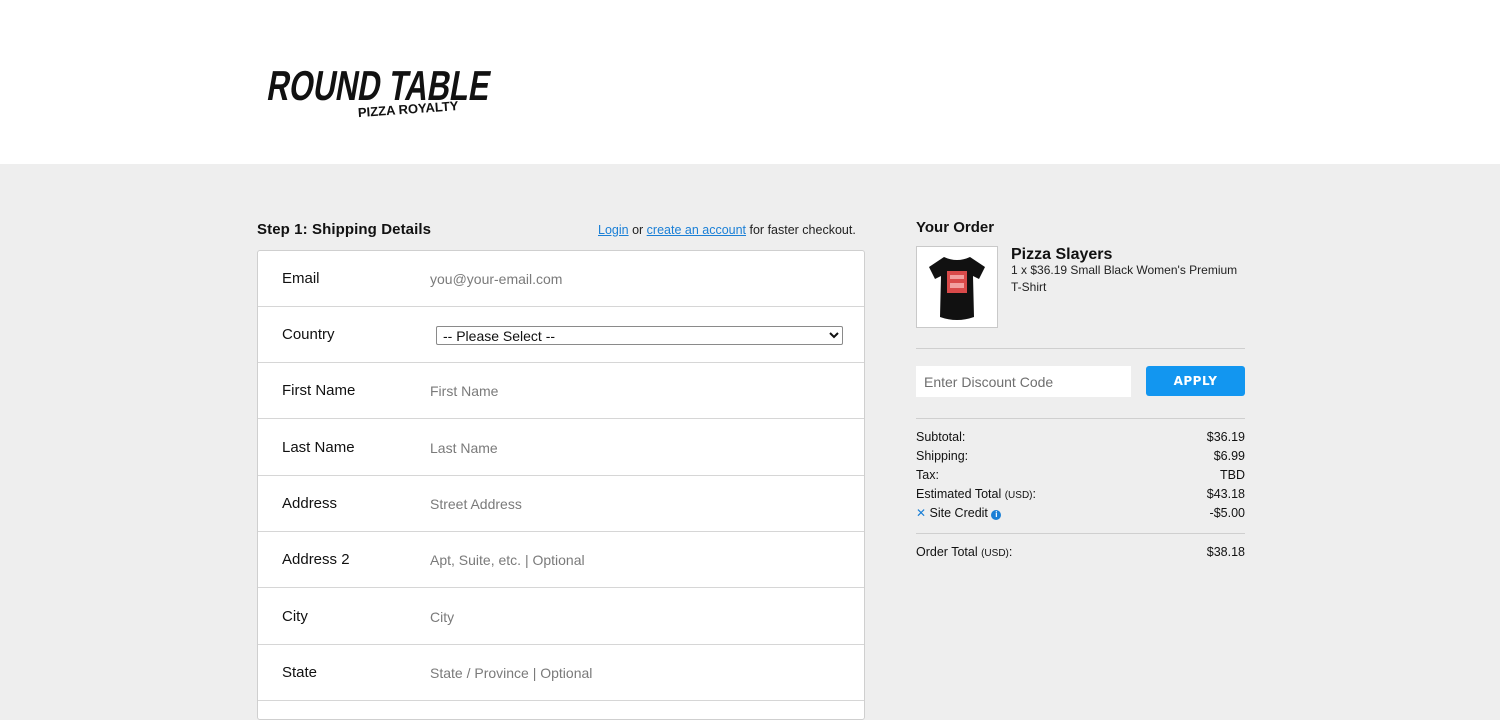 This screenshot has width=1500, height=720. Describe the element at coordinates (310, 503) in the screenshot. I see `address-label: Address` at that location.